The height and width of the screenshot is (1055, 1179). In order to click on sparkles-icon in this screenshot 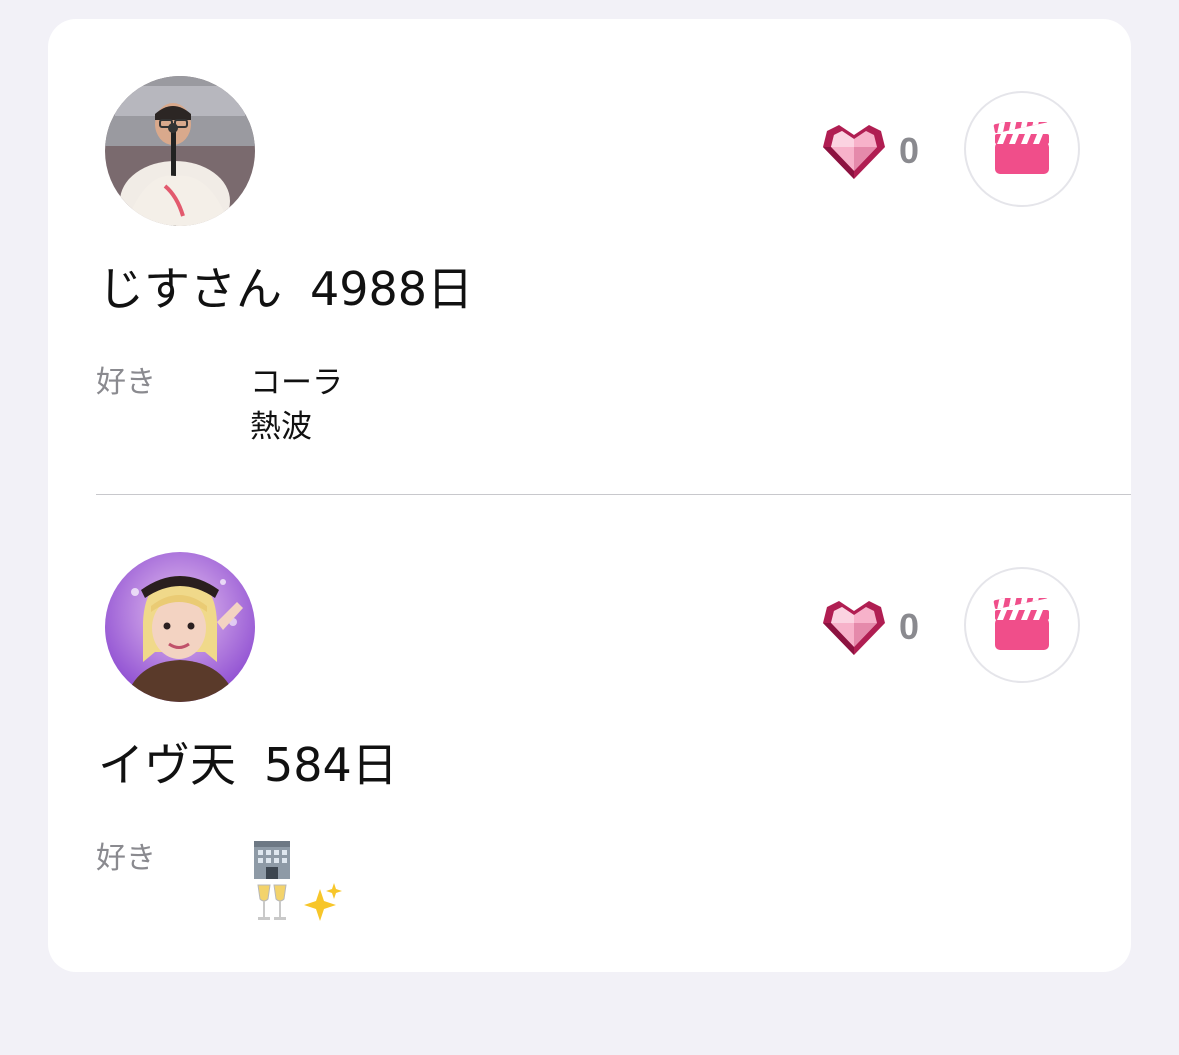, I will do `click(323, 902)`.